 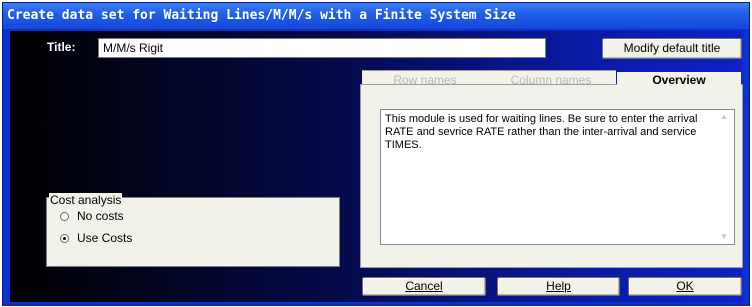 What do you see at coordinates (679, 80) in the screenshot?
I see `tab-overview: Overview` at bounding box center [679, 80].